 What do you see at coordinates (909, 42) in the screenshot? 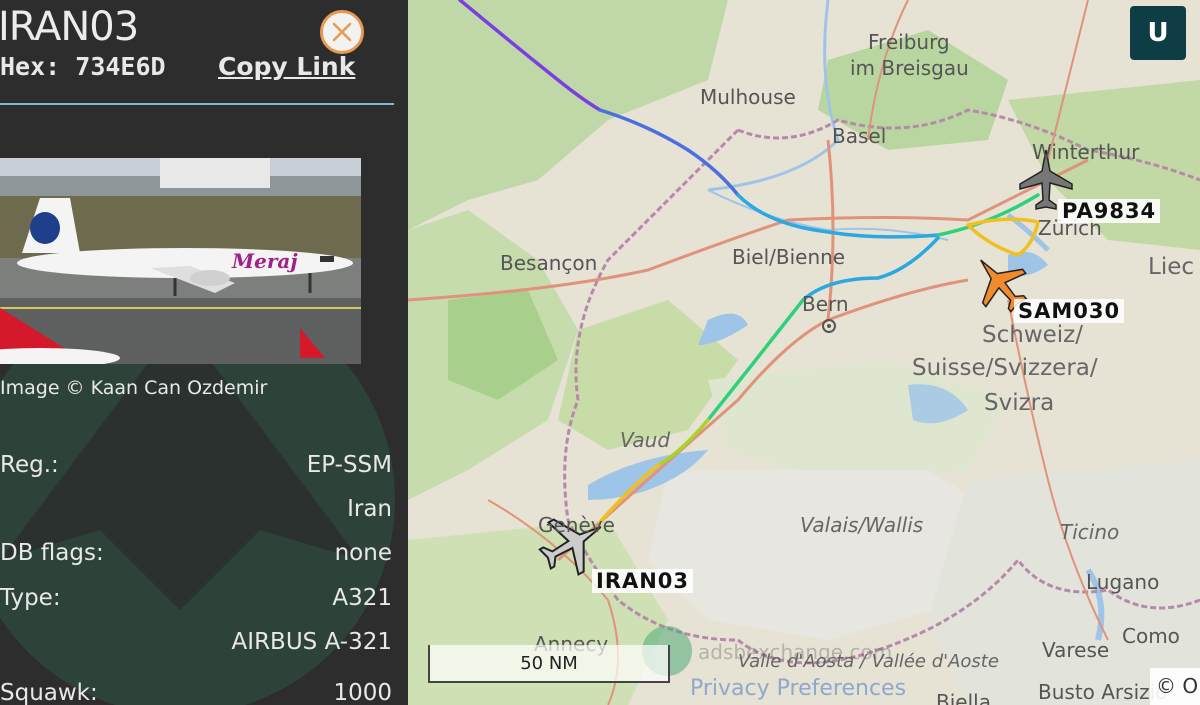
I see `place-label: Freiburg` at bounding box center [909, 42].